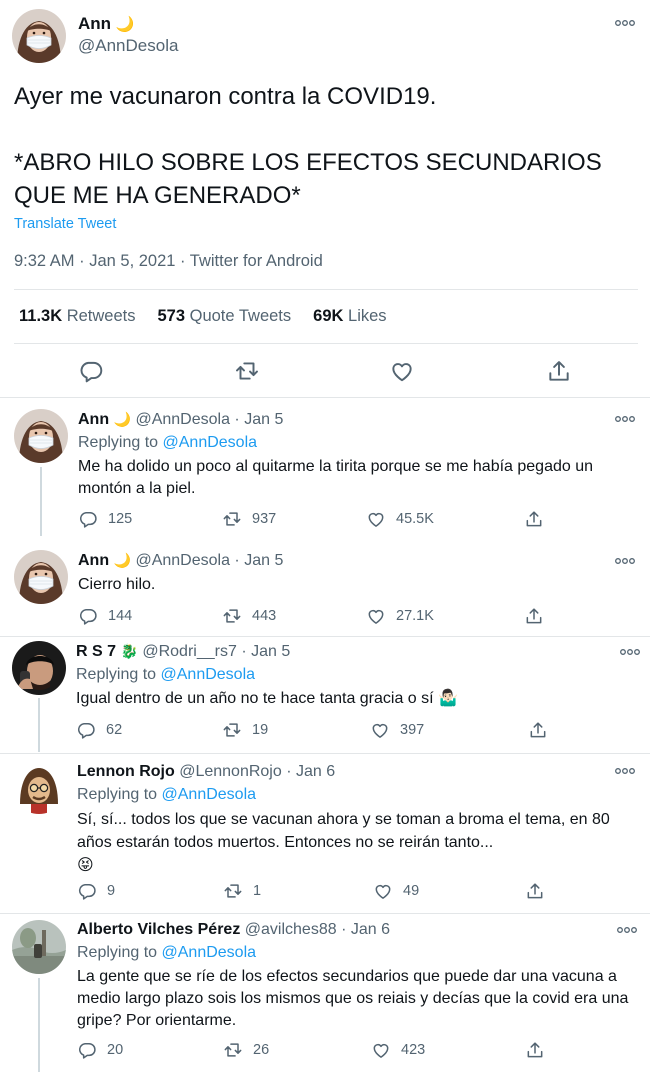 The height and width of the screenshot is (1072, 650). Describe the element at coordinates (100, 1050) in the screenshot. I see `reply-button: 20` at that location.